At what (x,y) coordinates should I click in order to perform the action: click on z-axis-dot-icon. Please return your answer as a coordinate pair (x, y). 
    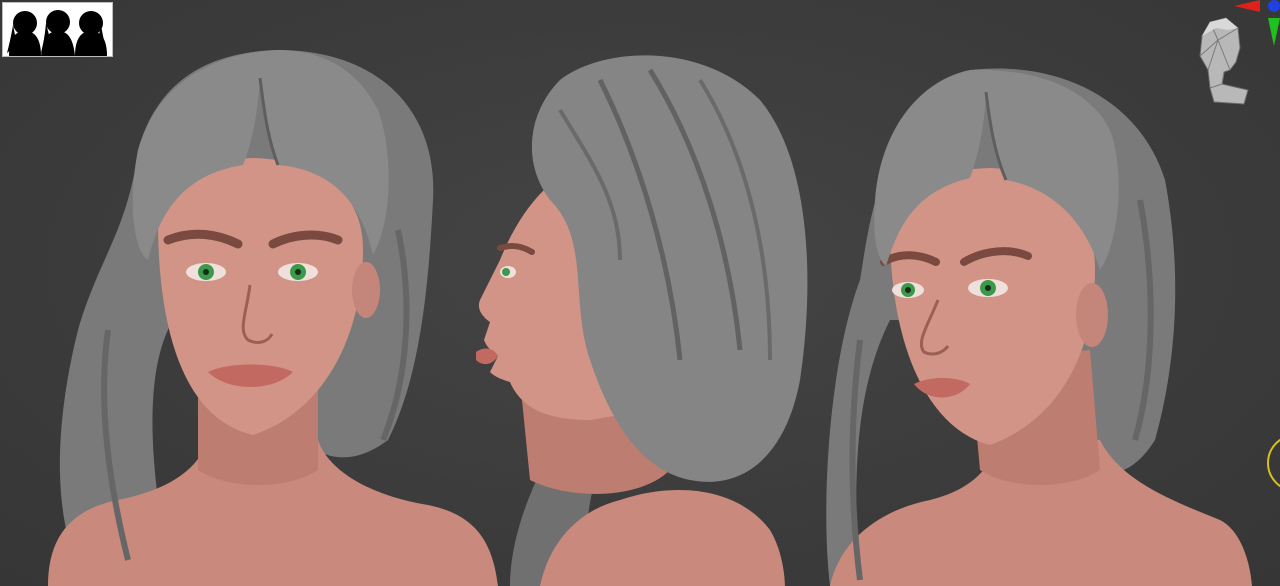
    Looking at the image, I should click on (1274, 6).